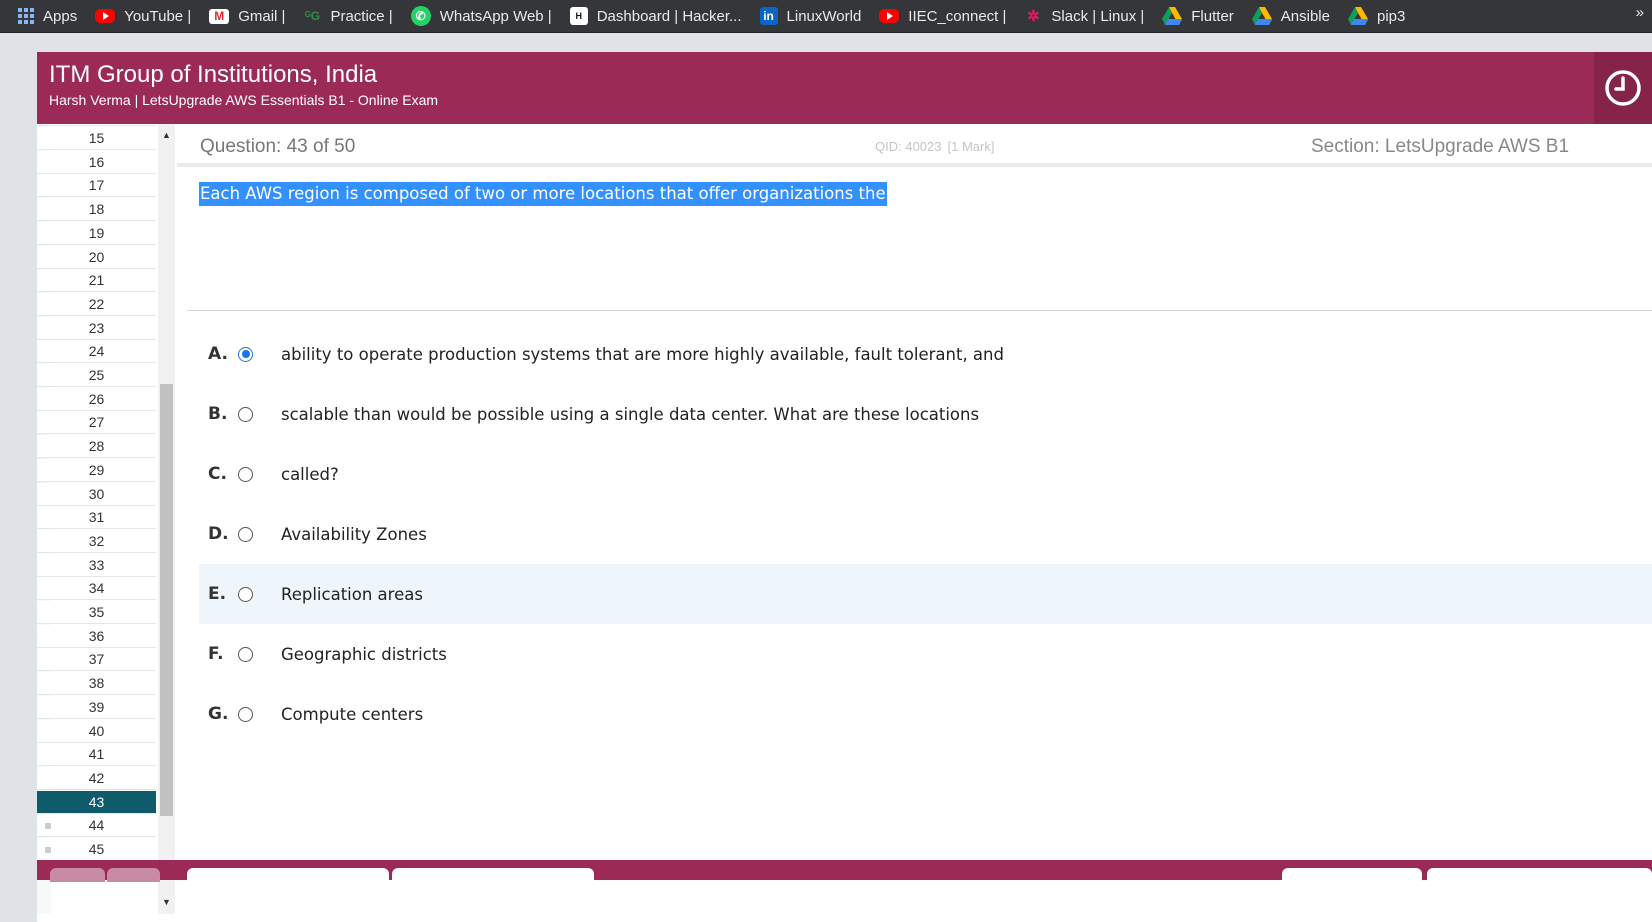 The width and height of the screenshot is (1652, 922). I want to click on question-number-item: 28, so click(96, 447).